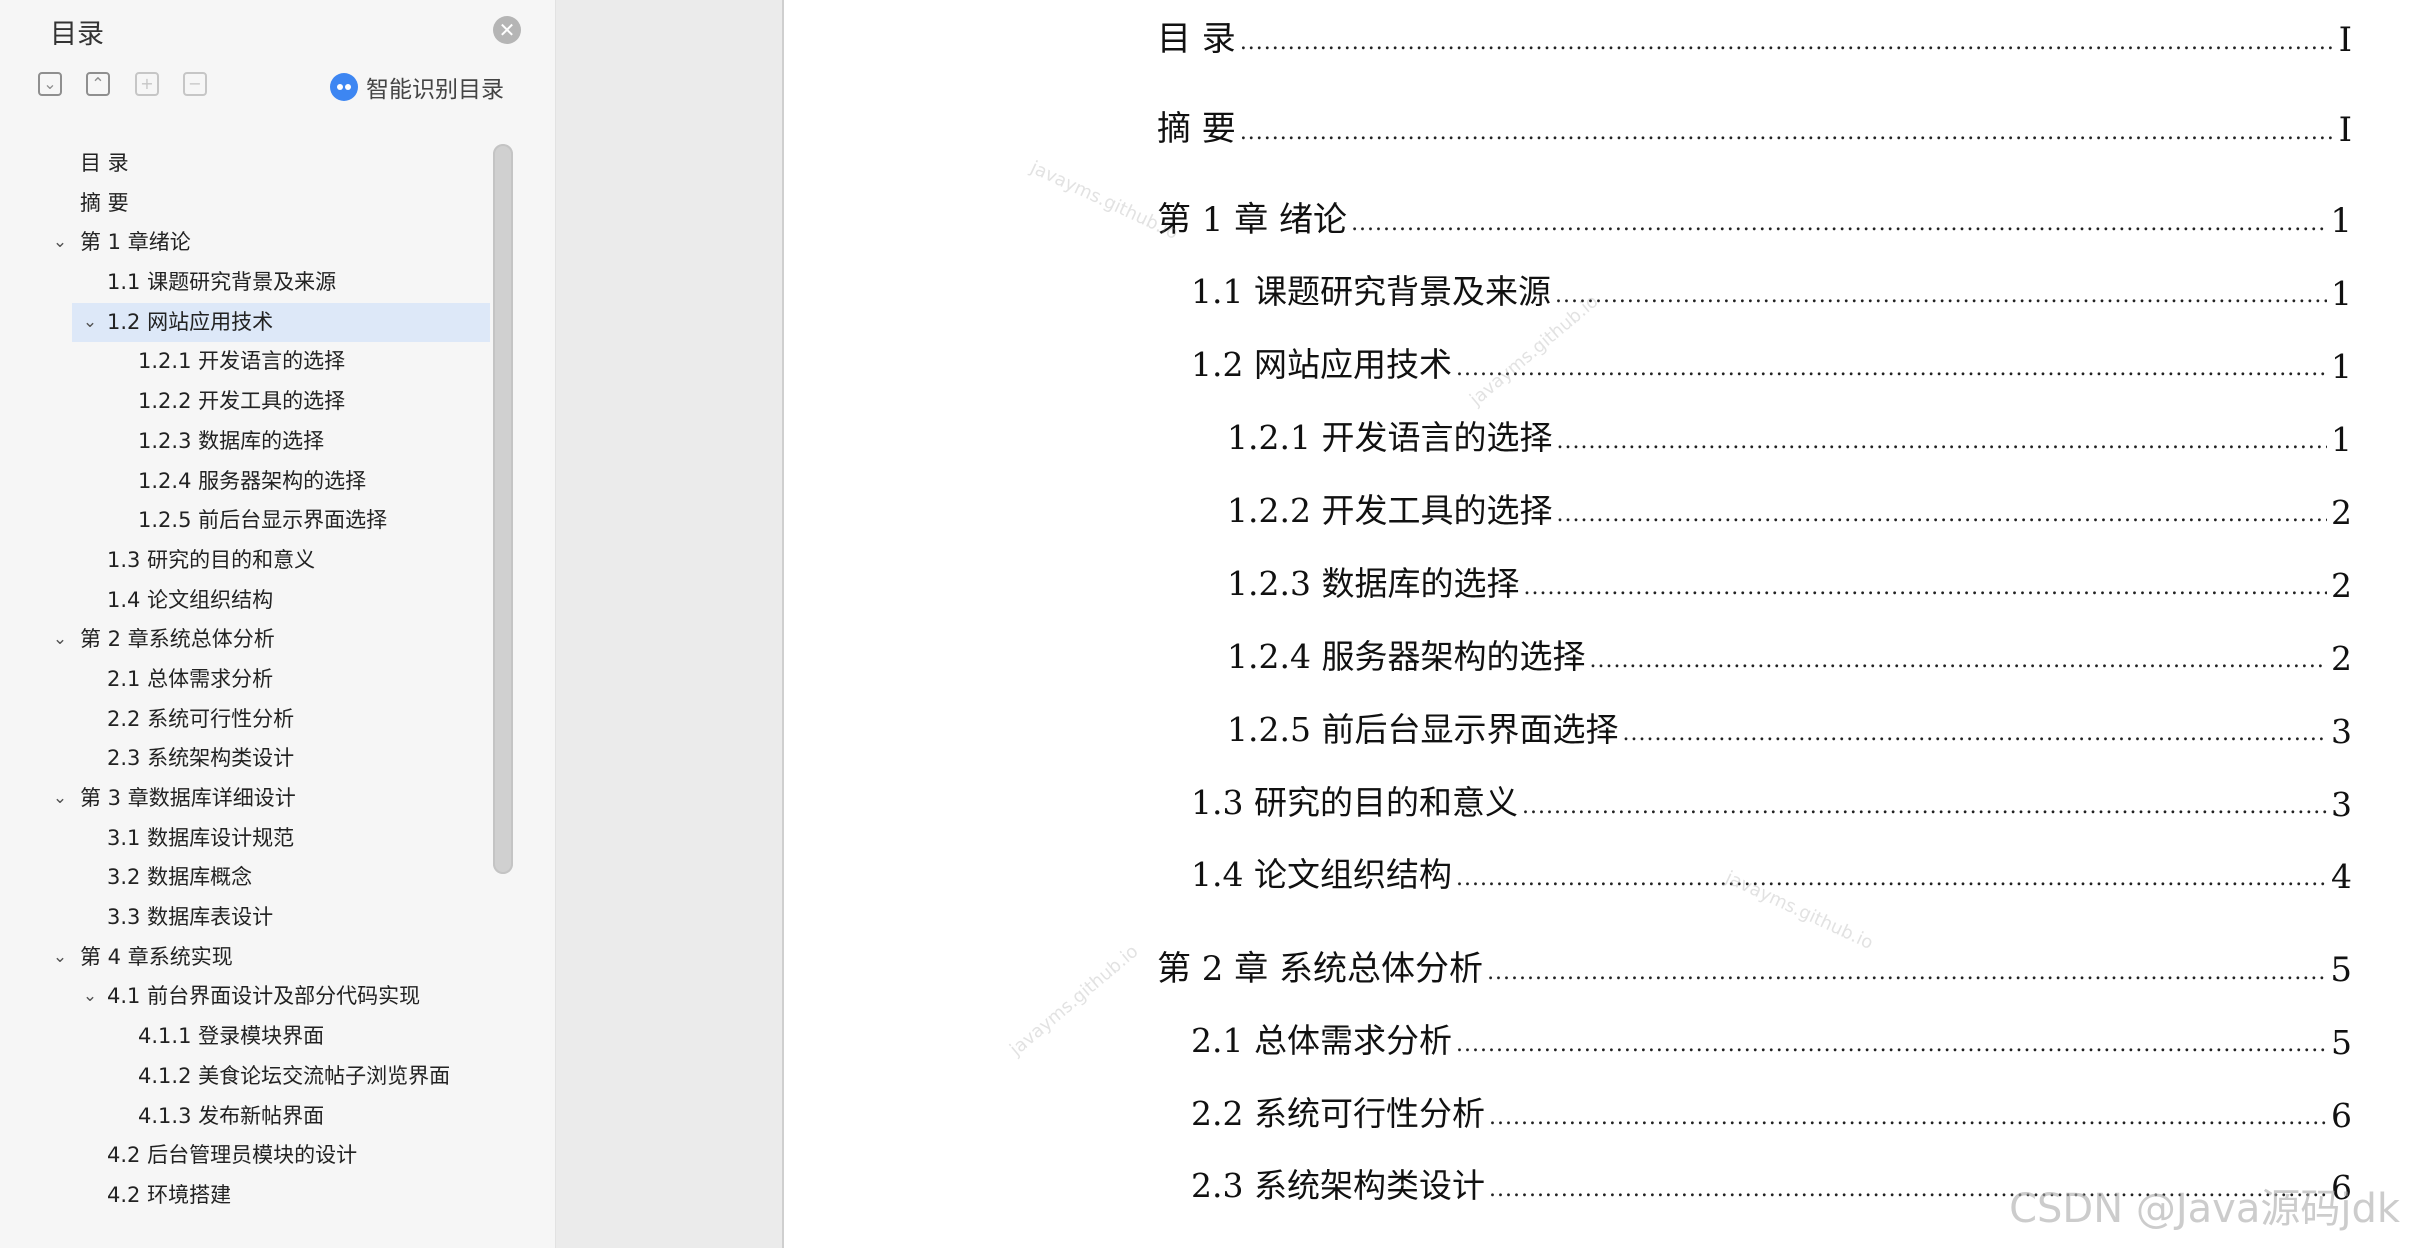 This screenshot has height=1248, width=2420. What do you see at coordinates (231, 1036) in the screenshot?
I see `toc-item-label: 4.1.1 登录模块界面` at bounding box center [231, 1036].